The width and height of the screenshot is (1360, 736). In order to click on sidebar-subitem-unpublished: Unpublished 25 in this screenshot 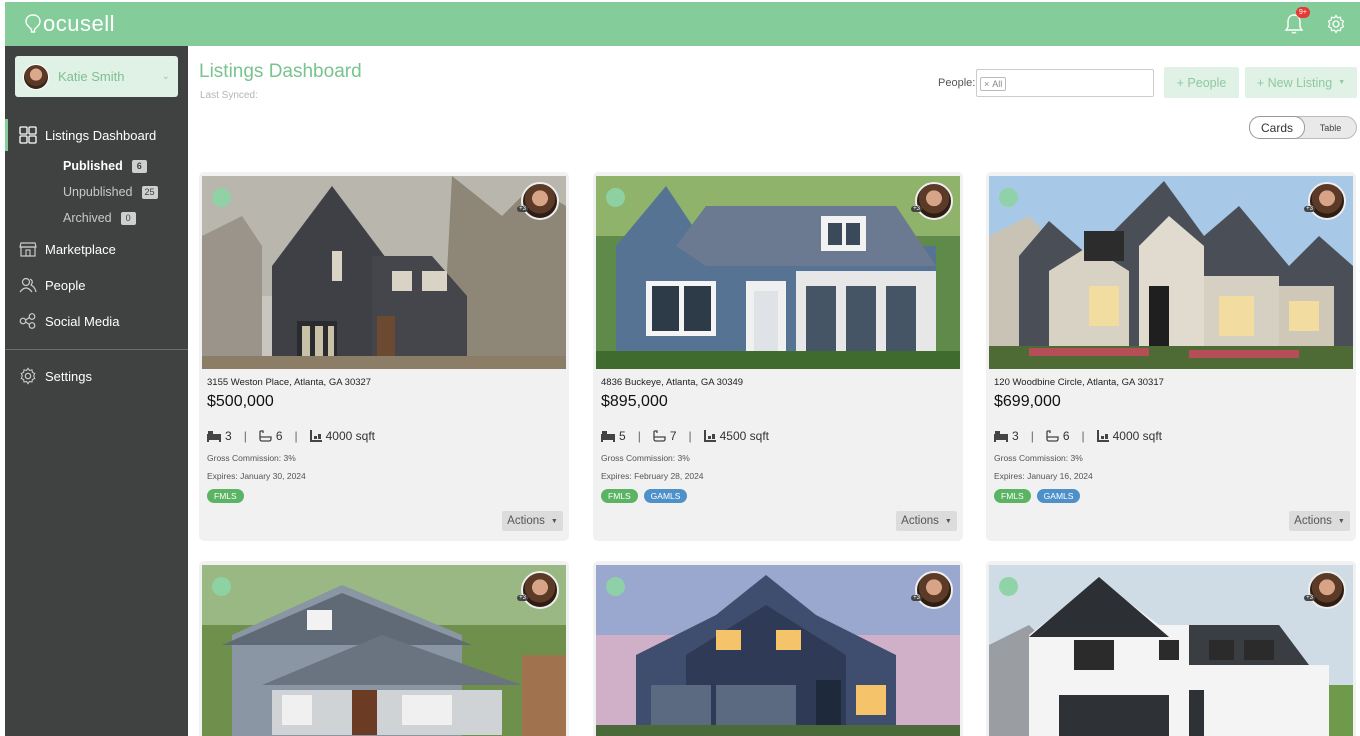, I will do `click(96, 192)`.